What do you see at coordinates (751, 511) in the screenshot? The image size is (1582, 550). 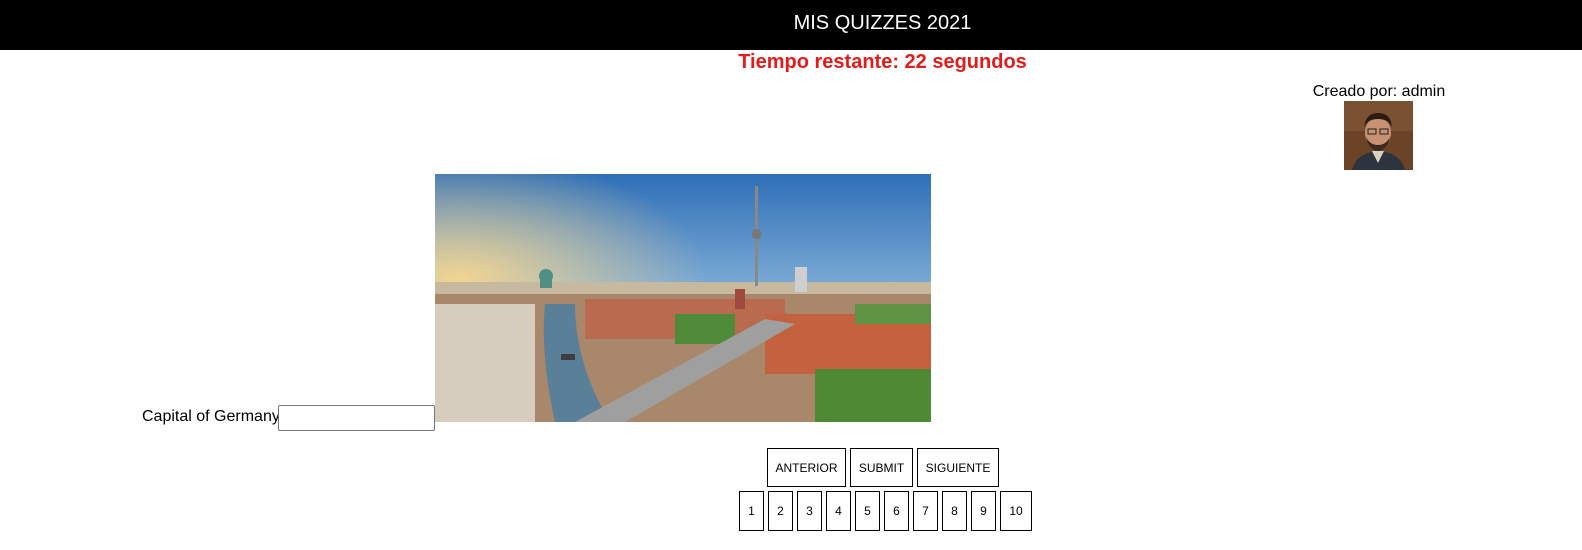 I see `page-button-1: 1` at bounding box center [751, 511].